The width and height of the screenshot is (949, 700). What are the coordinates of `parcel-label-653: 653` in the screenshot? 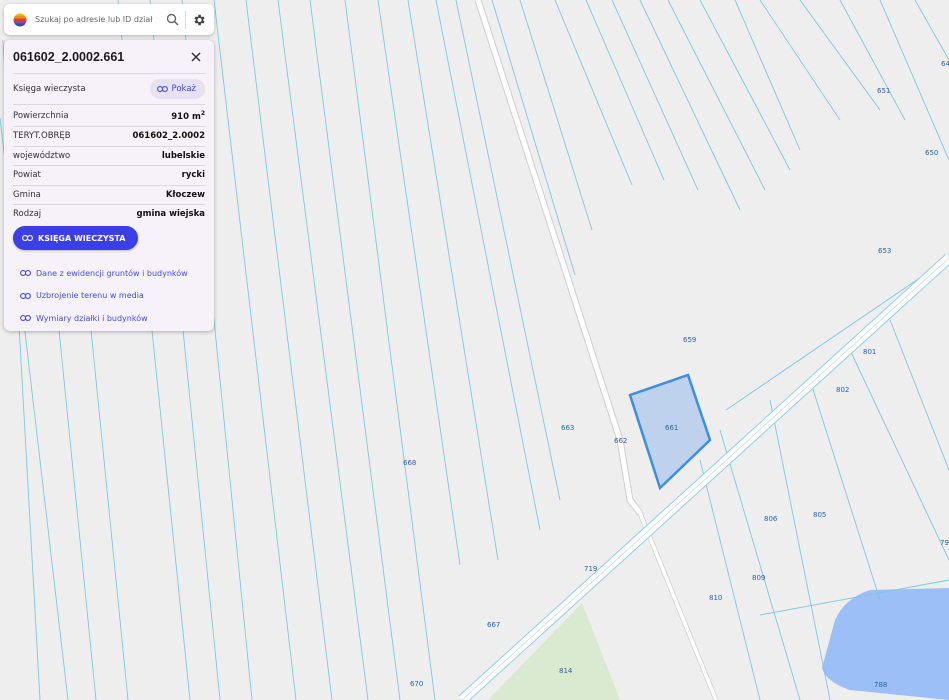 It's located at (884, 251).